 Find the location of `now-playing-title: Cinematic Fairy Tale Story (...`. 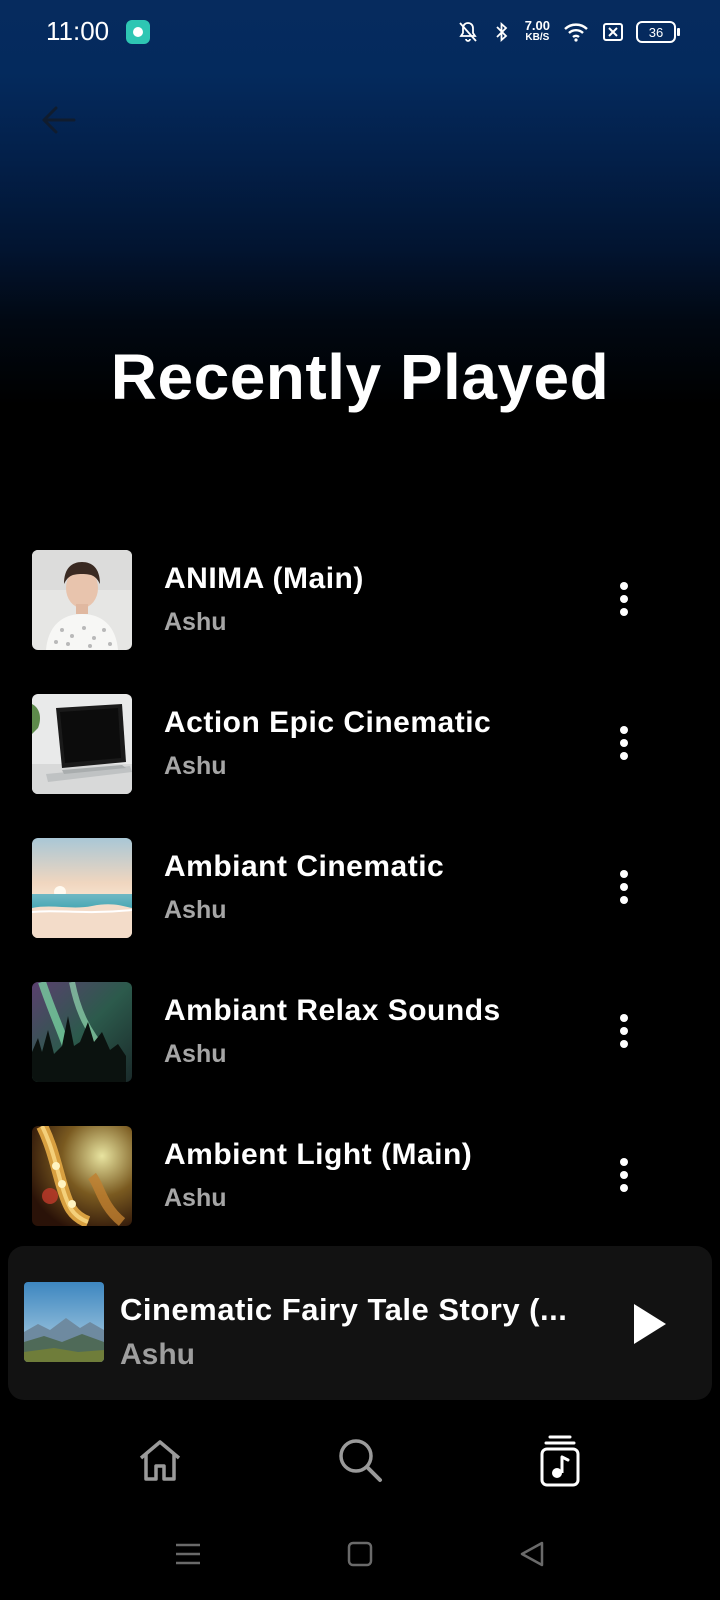

now-playing-title: Cinematic Fairy Tale Story (... is located at coordinates (344, 1309).